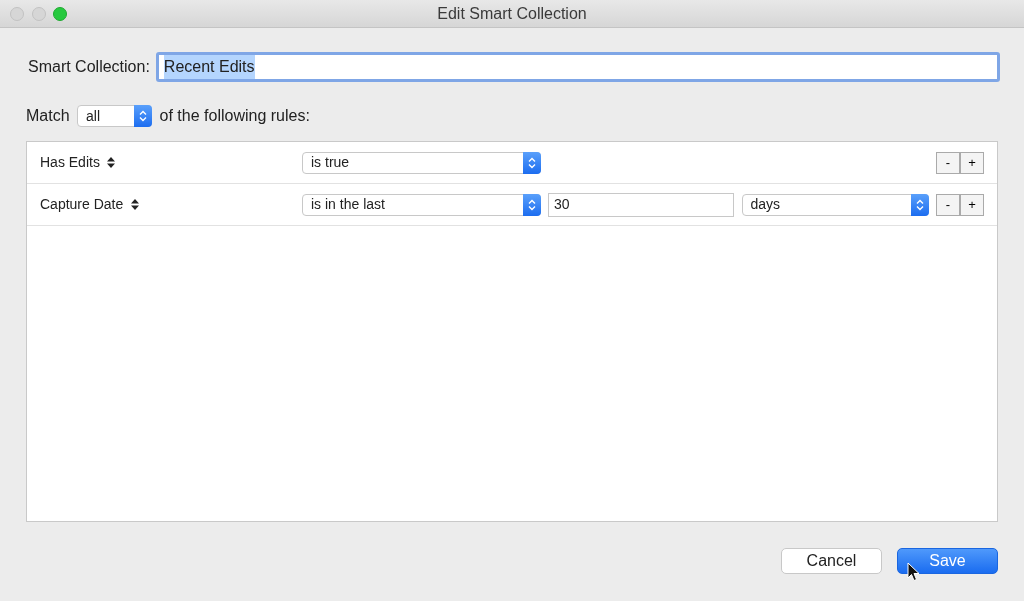 Image resolution: width=1024 pixels, height=601 pixels. What do you see at coordinates (48, 116) in the screenshot?
I see `match-label: Match` at bounding box center [48, 116].